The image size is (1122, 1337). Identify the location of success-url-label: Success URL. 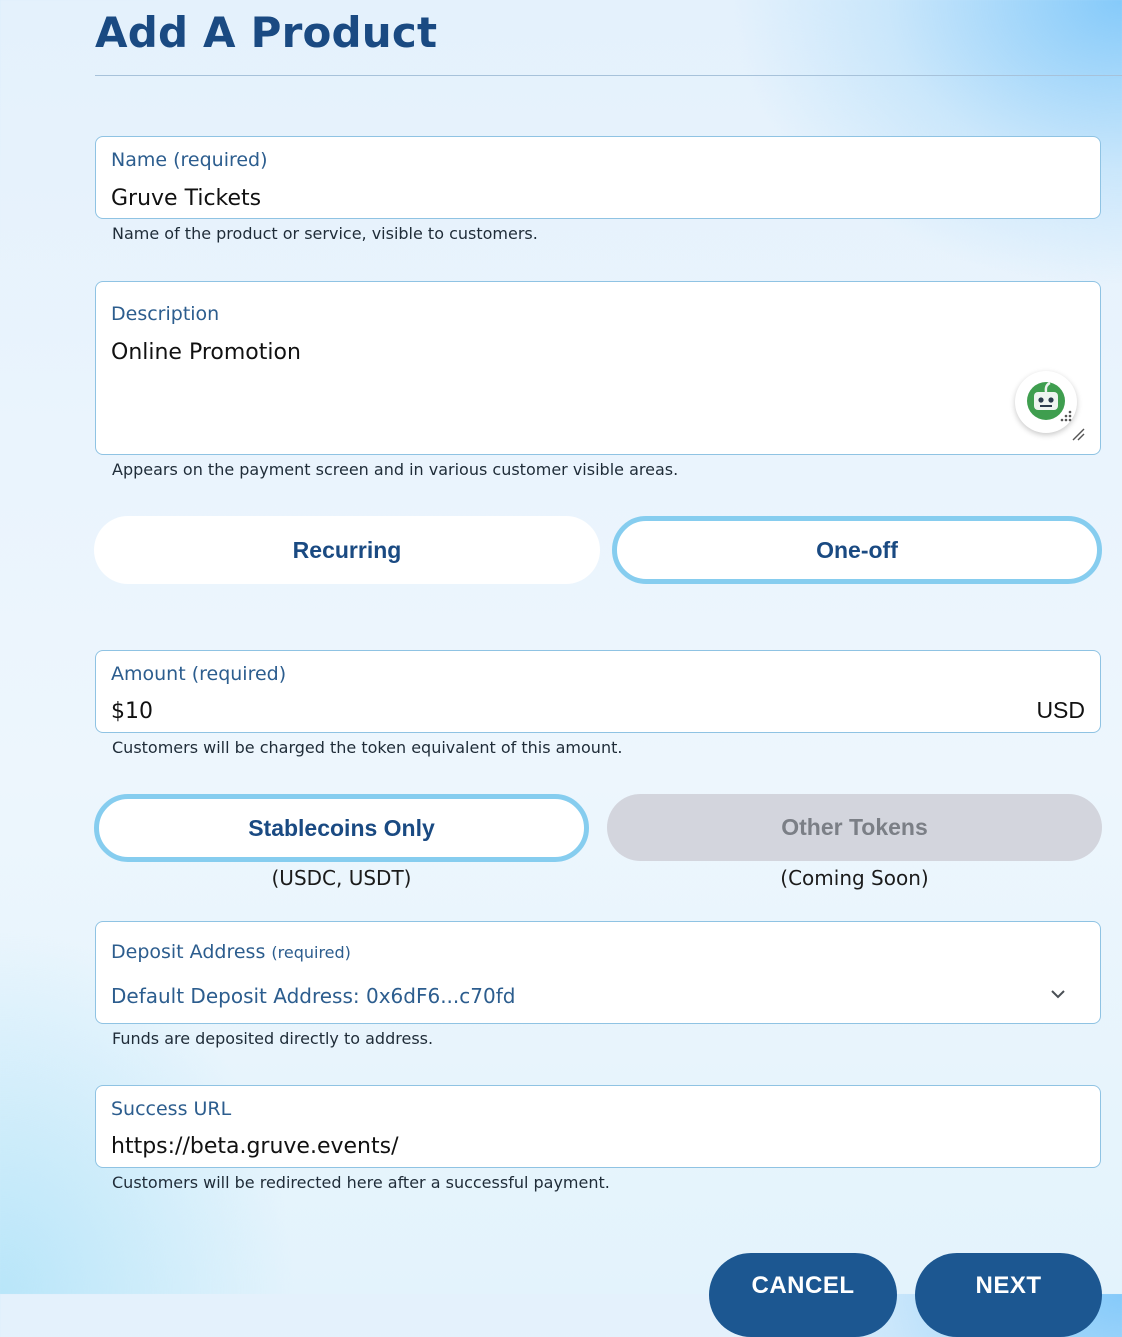
(171, 1109).